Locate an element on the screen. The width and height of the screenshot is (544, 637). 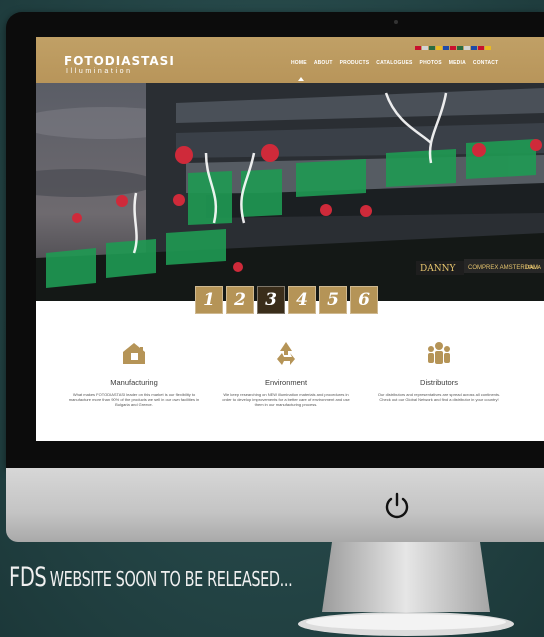
nav-contact: CONTACT is located at coordinates (485, 63).